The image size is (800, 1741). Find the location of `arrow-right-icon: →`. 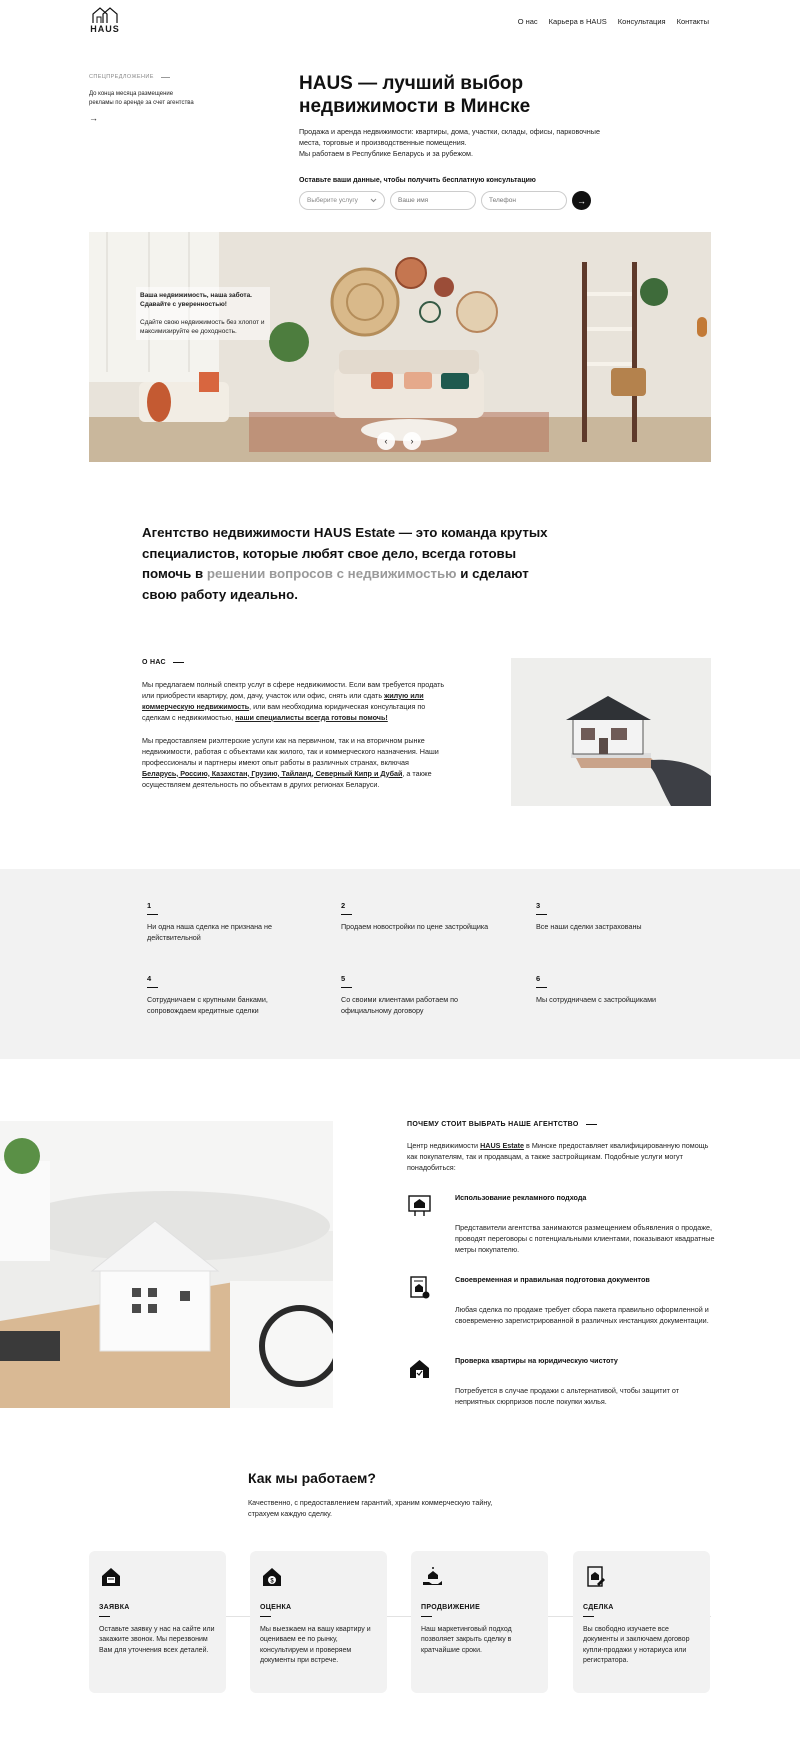

arrow-right-icon: → is located at coordinates (144, 118).